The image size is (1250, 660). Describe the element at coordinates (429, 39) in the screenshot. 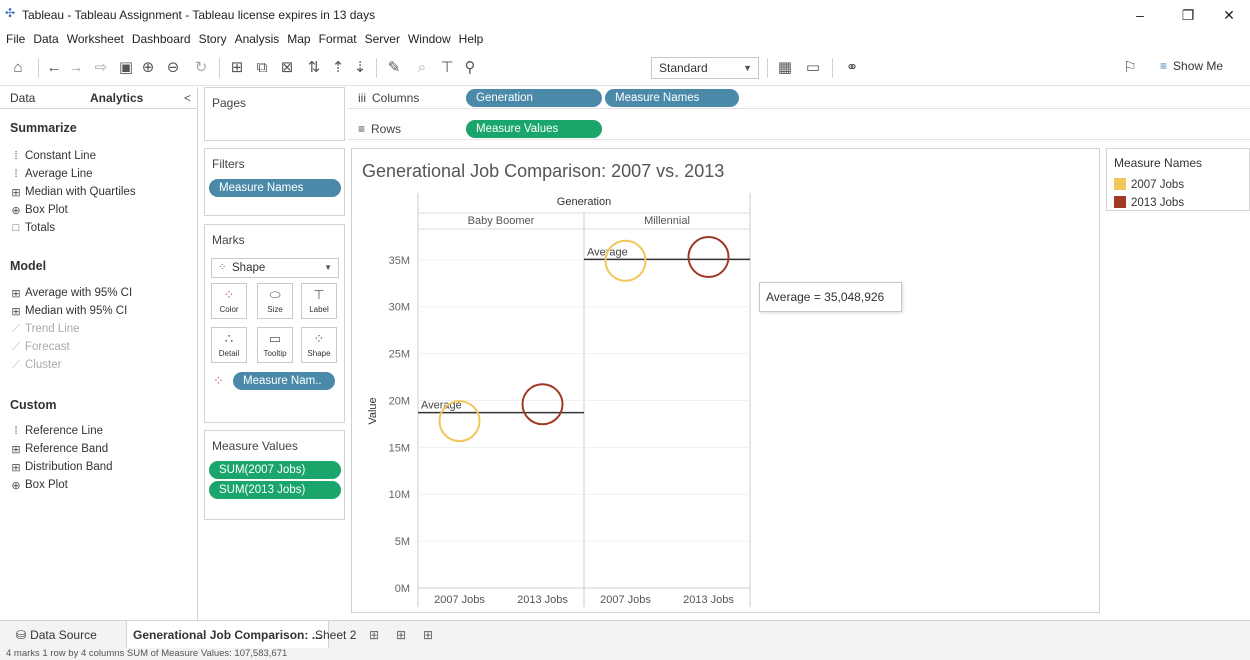

I see `menu-window: Window` at that location.